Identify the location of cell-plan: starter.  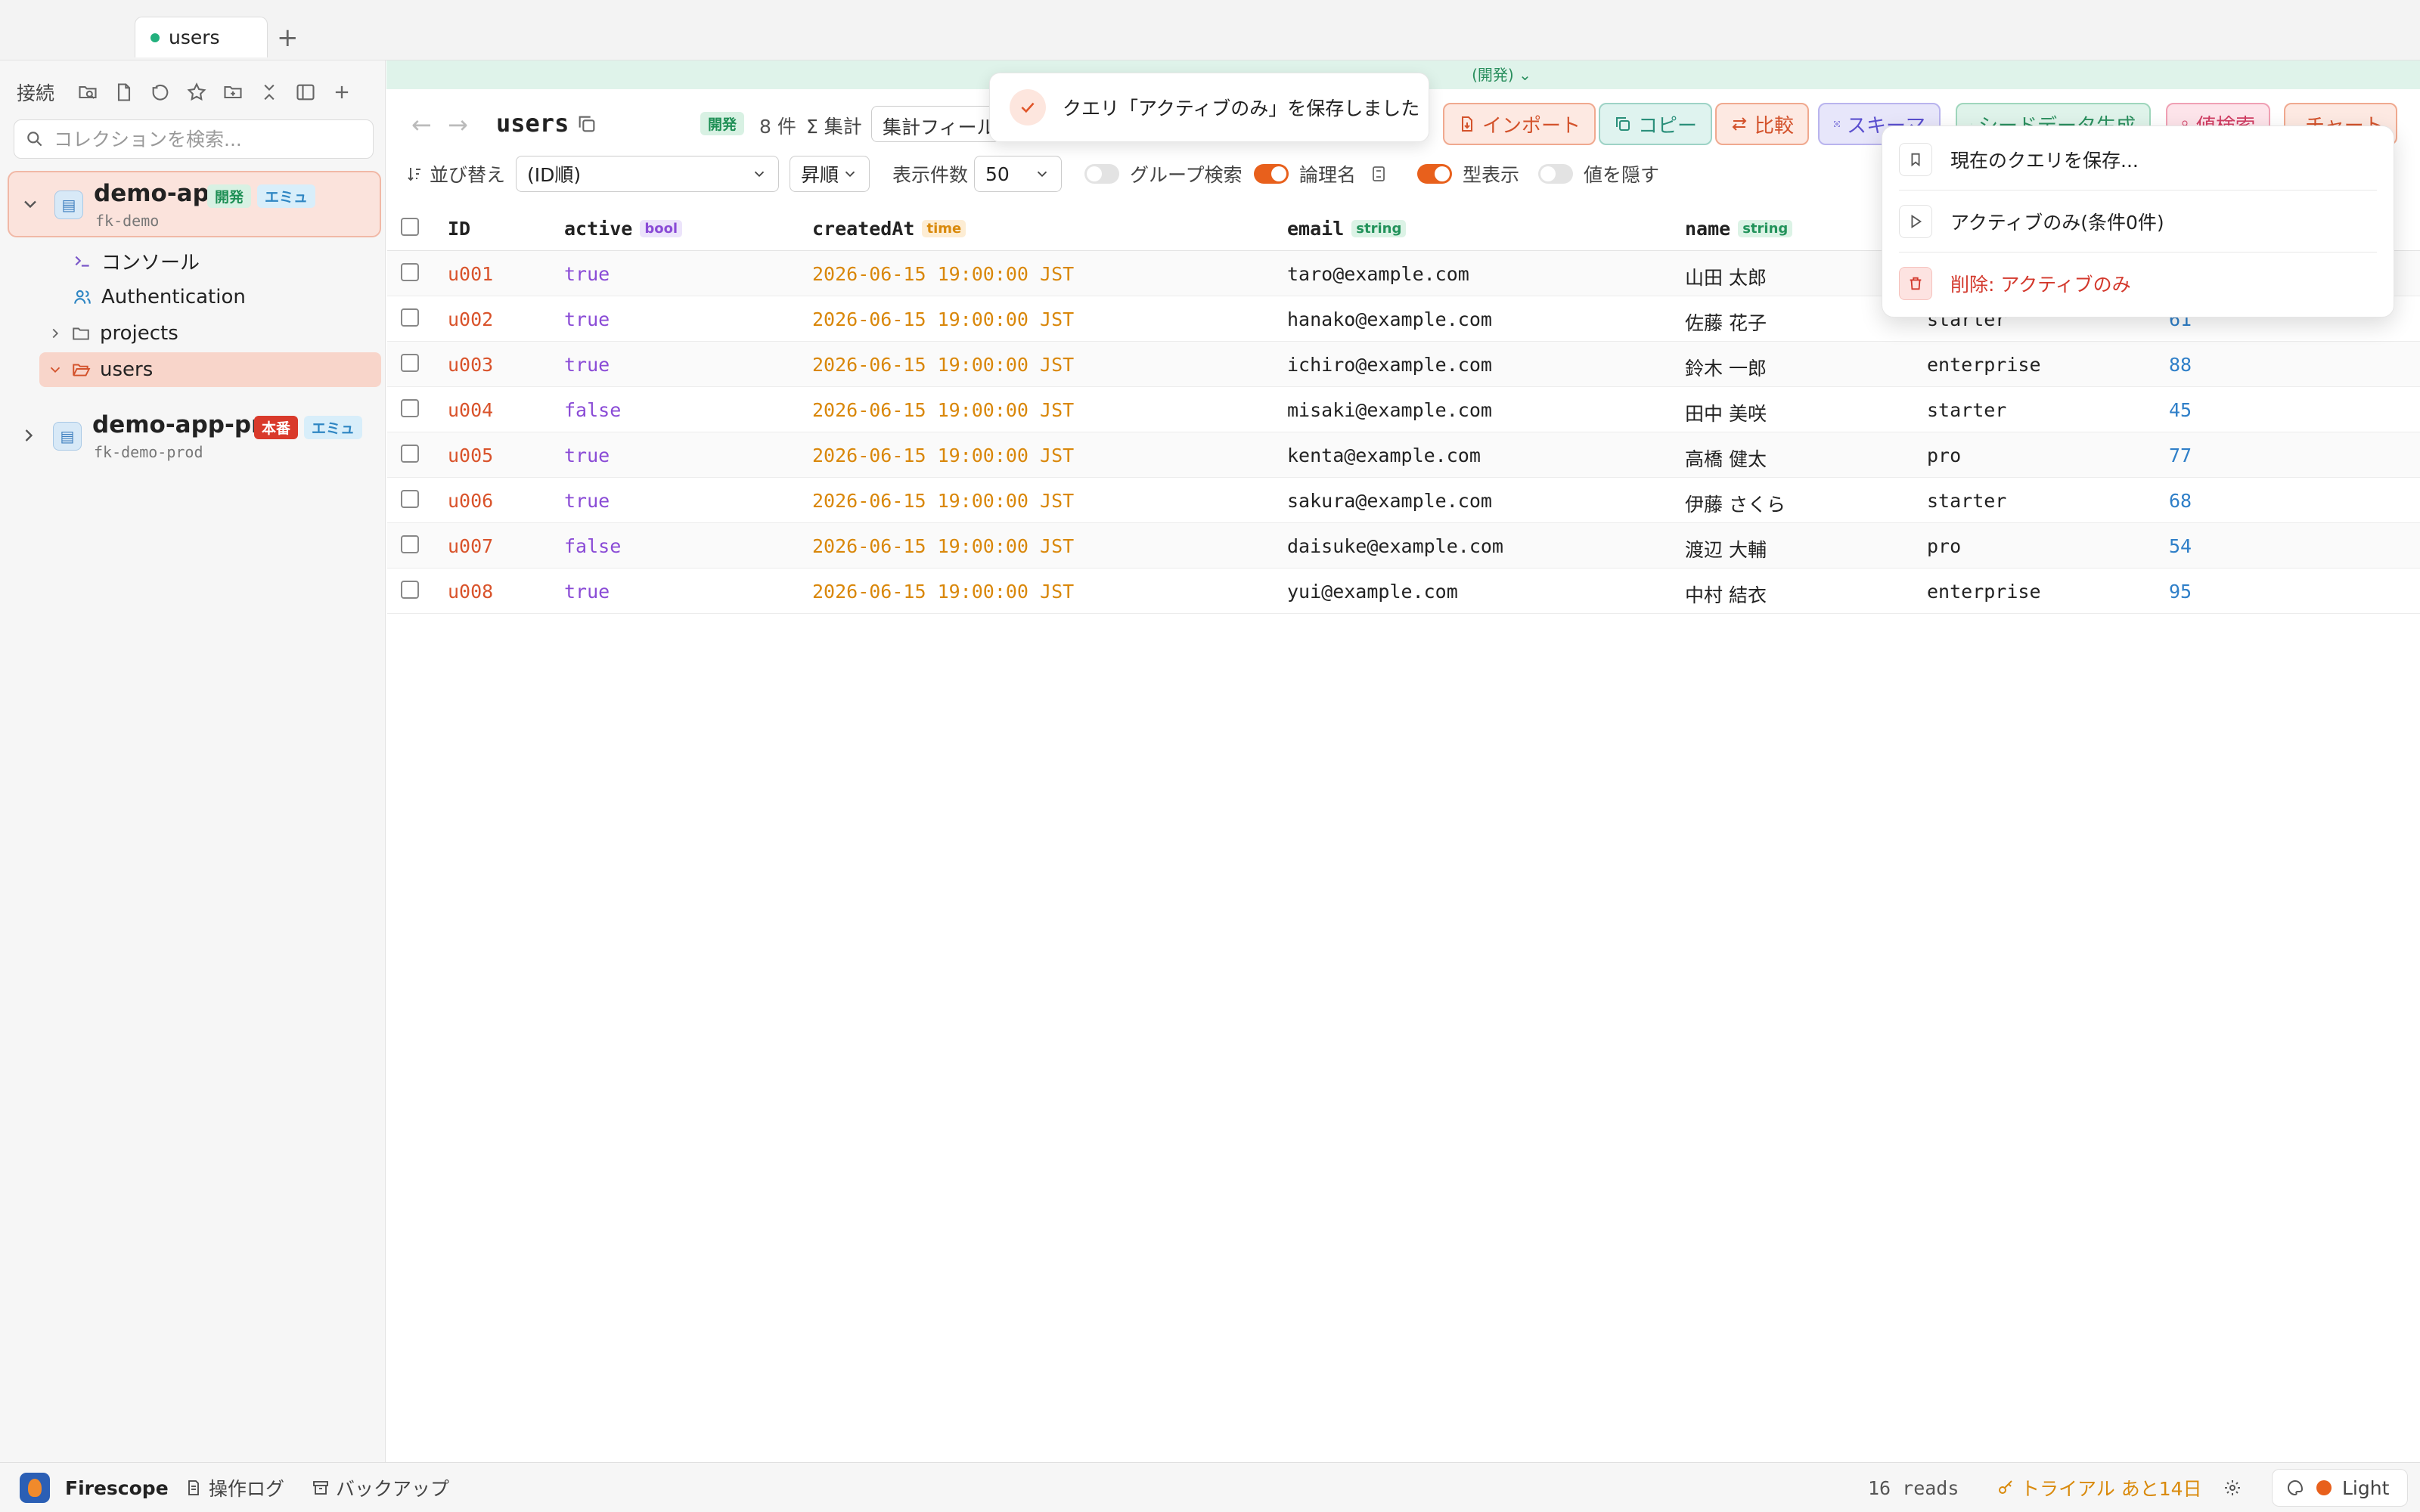
(1966, 501).